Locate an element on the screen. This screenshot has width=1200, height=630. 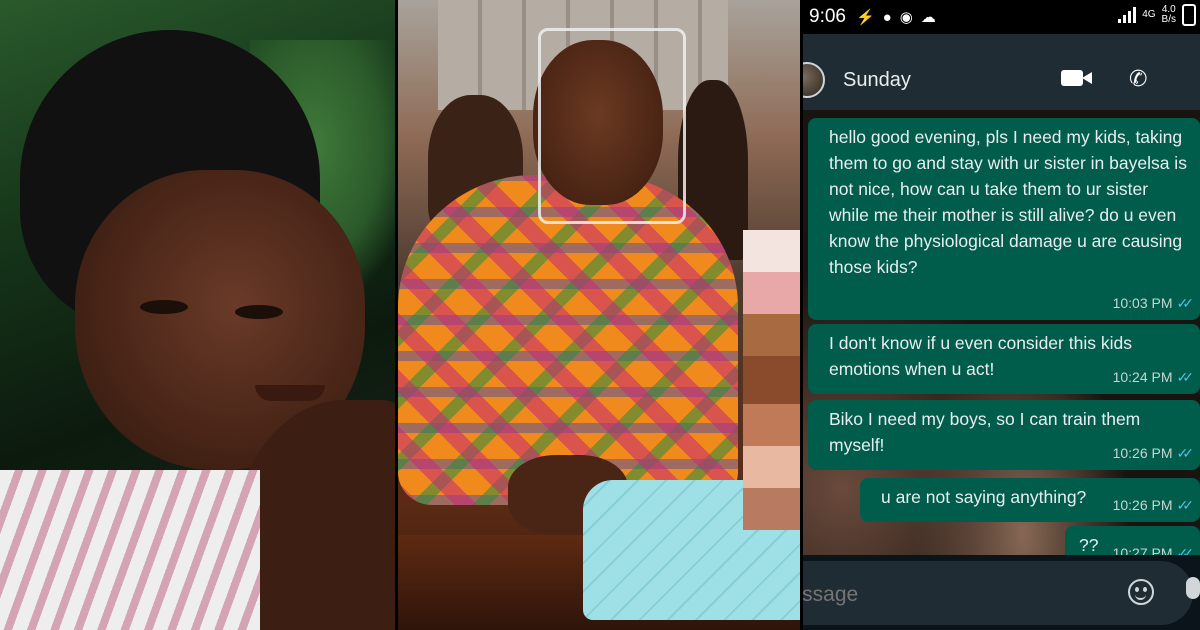
status-right: 4G 4.0 B/s is located at coordinates (1157, 15).